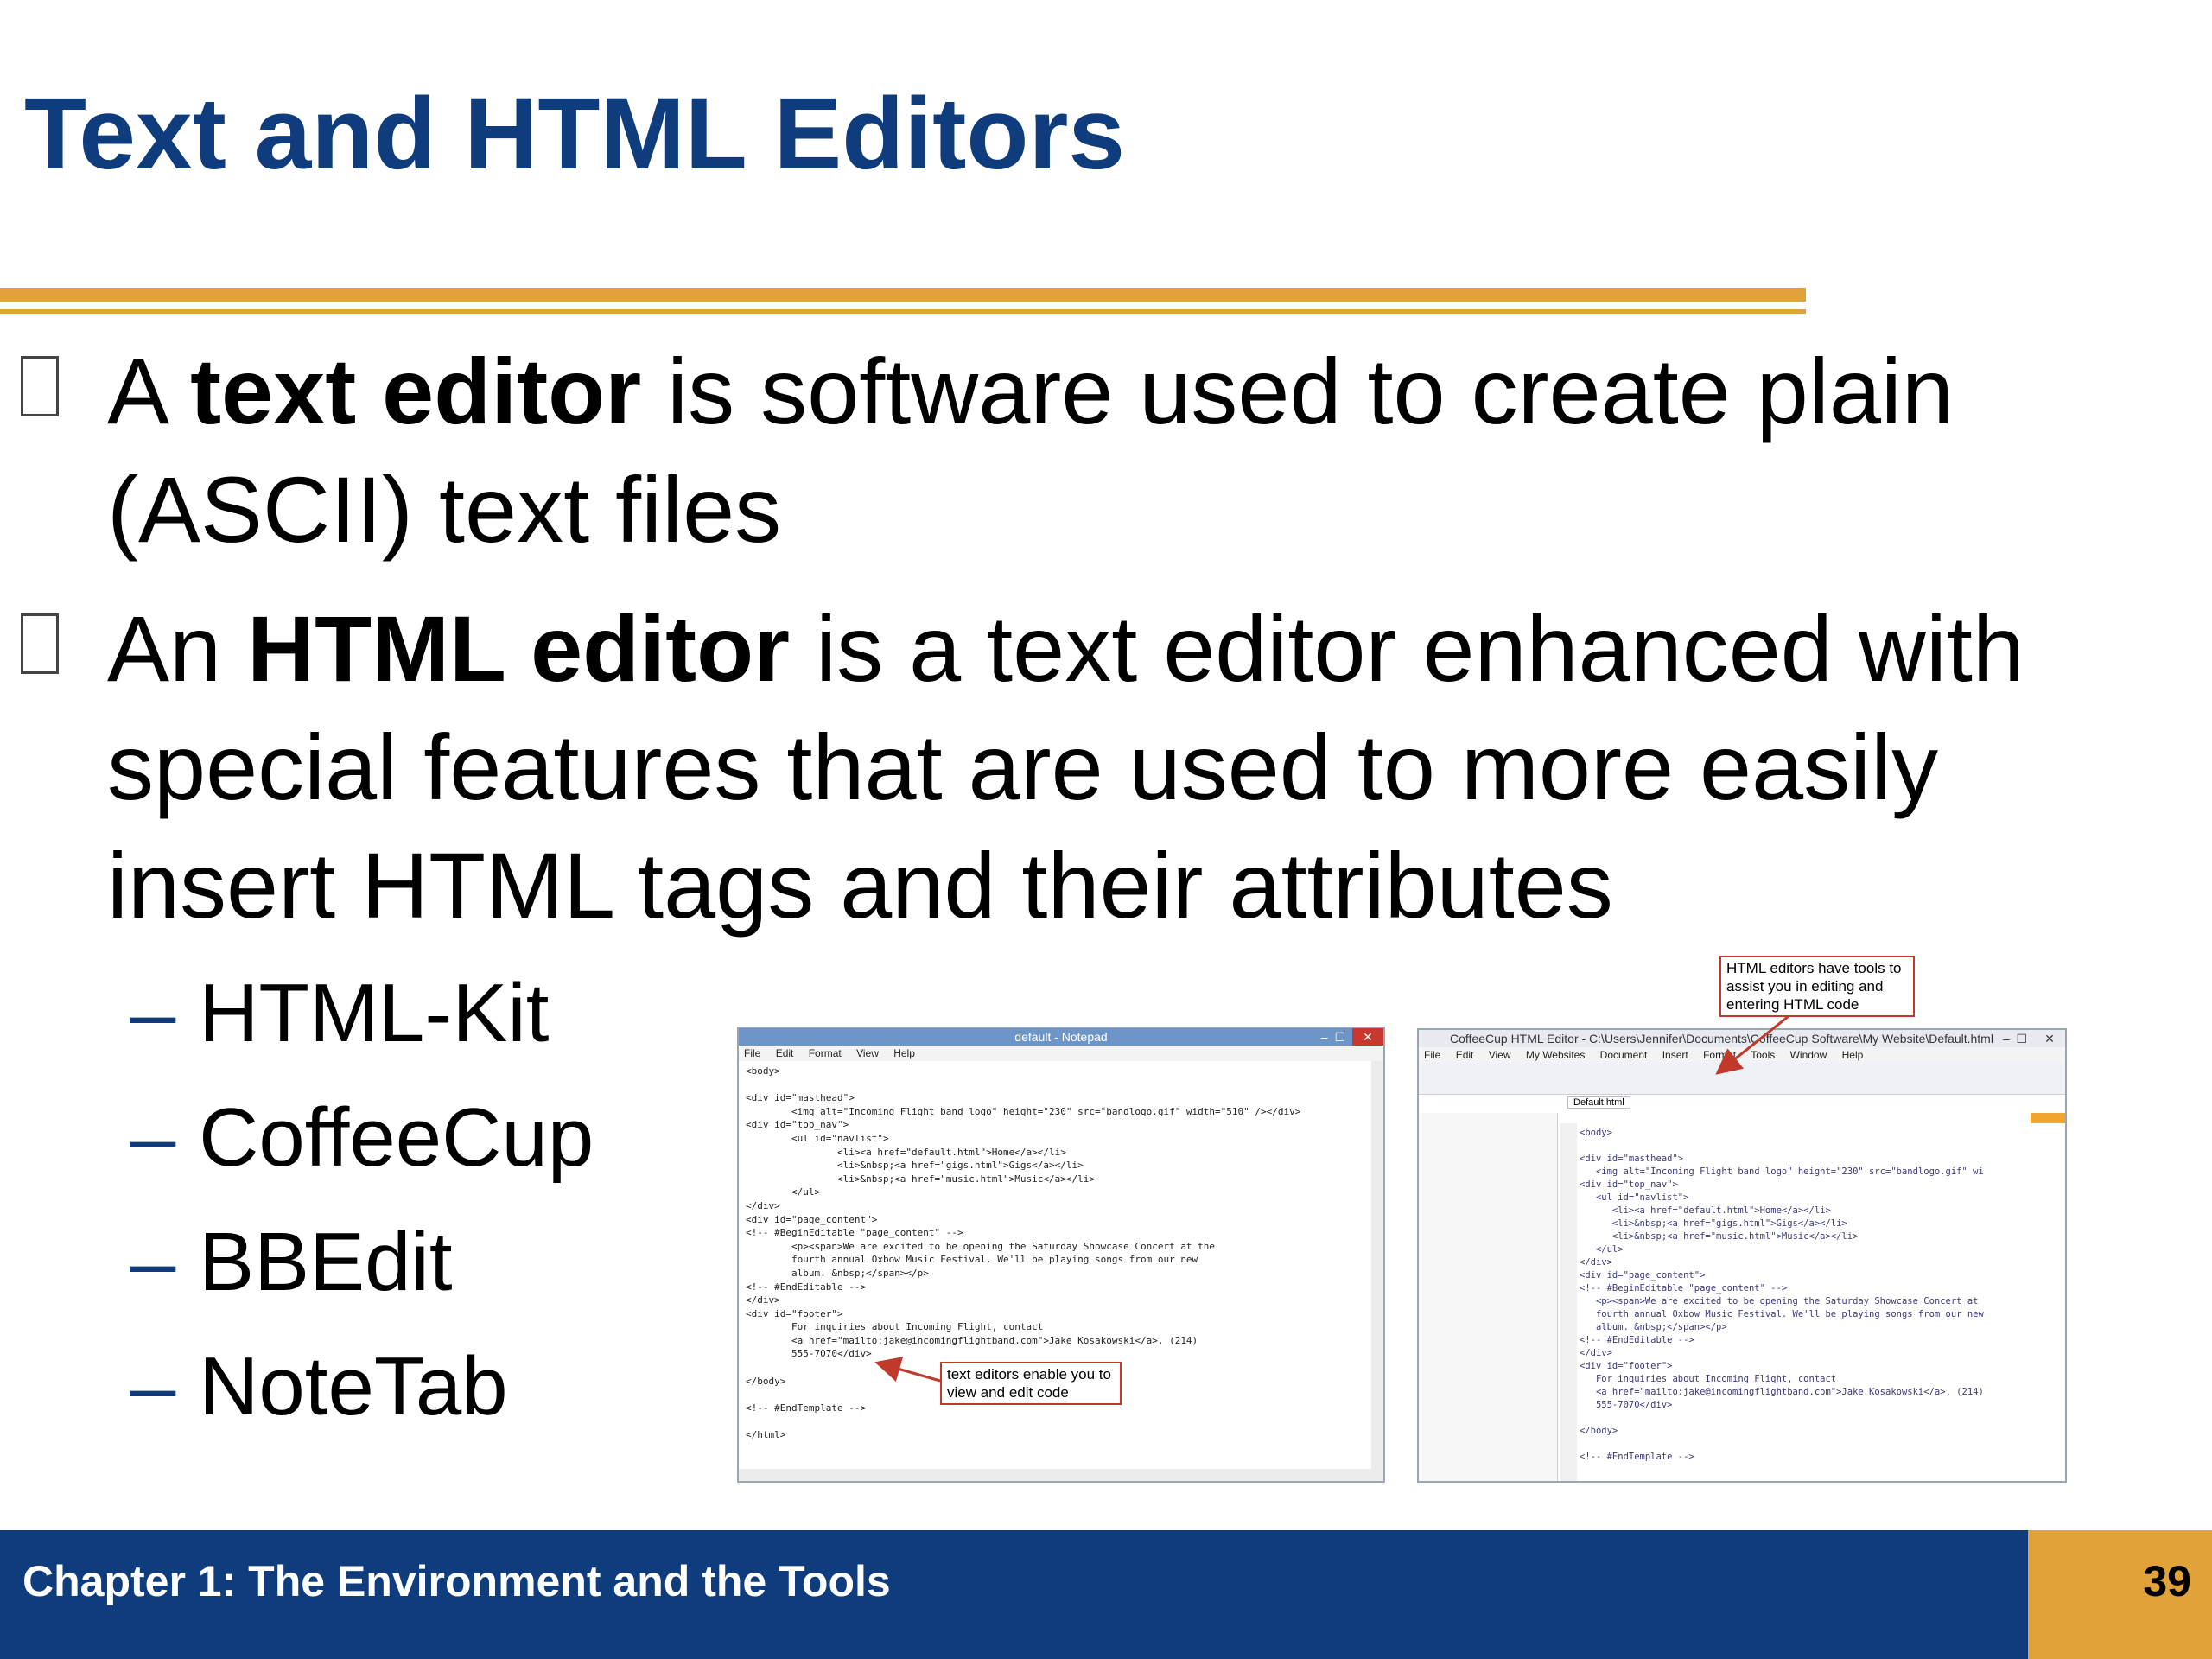  Describe the element at coordinates (1568, 1302) in the screenshot. I see `line-number-gutter` at that location.